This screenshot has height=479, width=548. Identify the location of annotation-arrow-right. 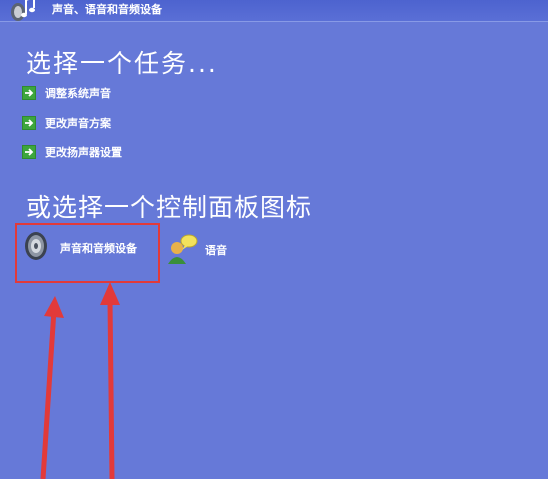
(110, 380).